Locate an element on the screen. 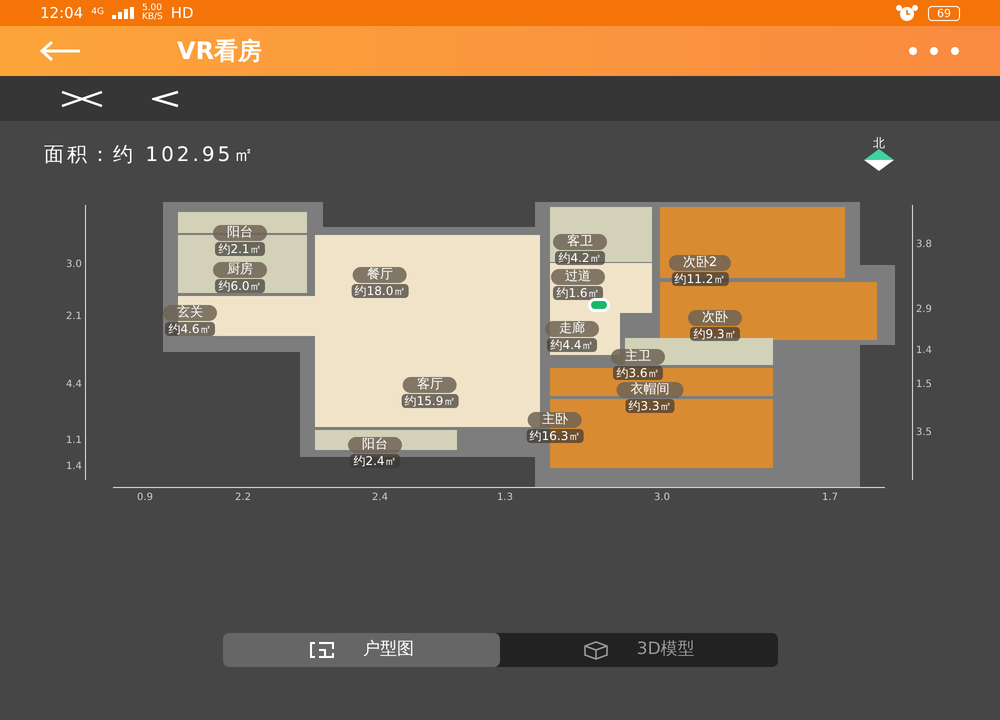 The image size is (1000, 720). room-name: 次卧 is located at coordinates (715, 318).